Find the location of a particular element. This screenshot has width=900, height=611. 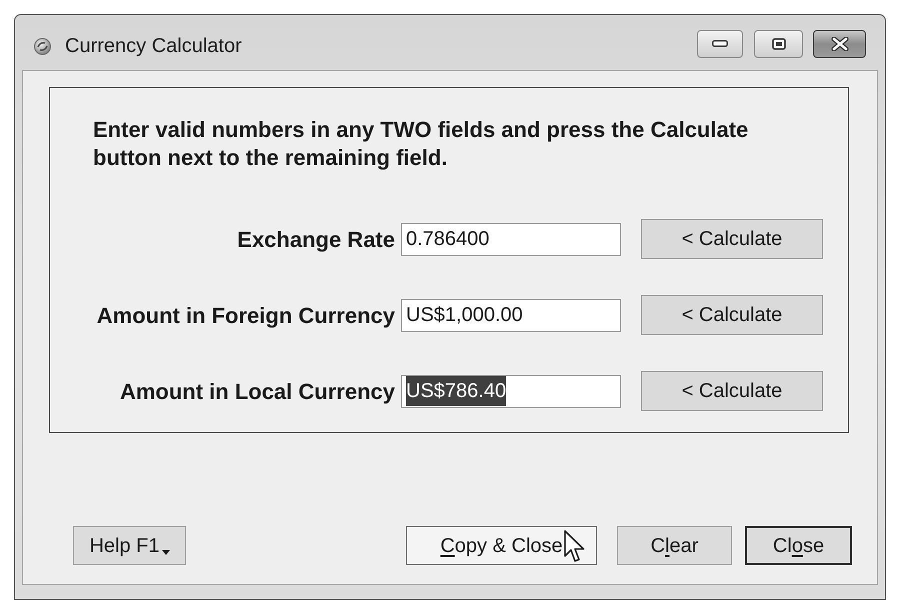

field-label: Amount in Local Currency is located at coordinates (256, 392).